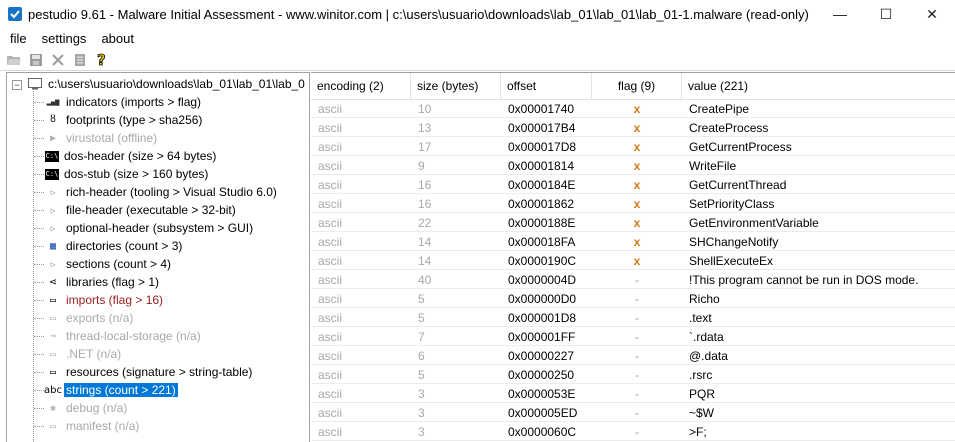 Image resolution: width=955 pixels, height=442 pixels. I want to click on table-row: ascii 7 0x000001FF - `.rdata, so click(633, 336).